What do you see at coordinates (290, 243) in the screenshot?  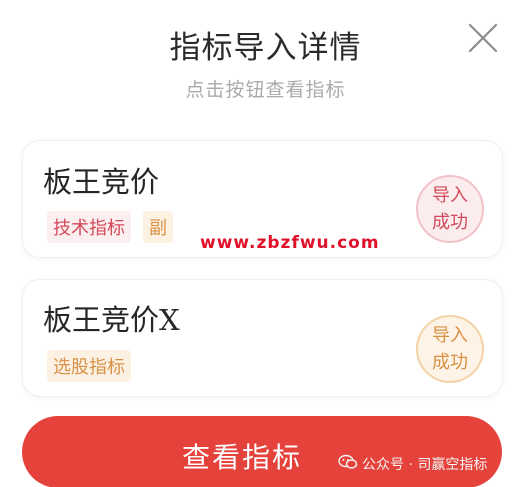 I see `watermark-text: www.zbzfwu.com` at bounding box center [290, 243].